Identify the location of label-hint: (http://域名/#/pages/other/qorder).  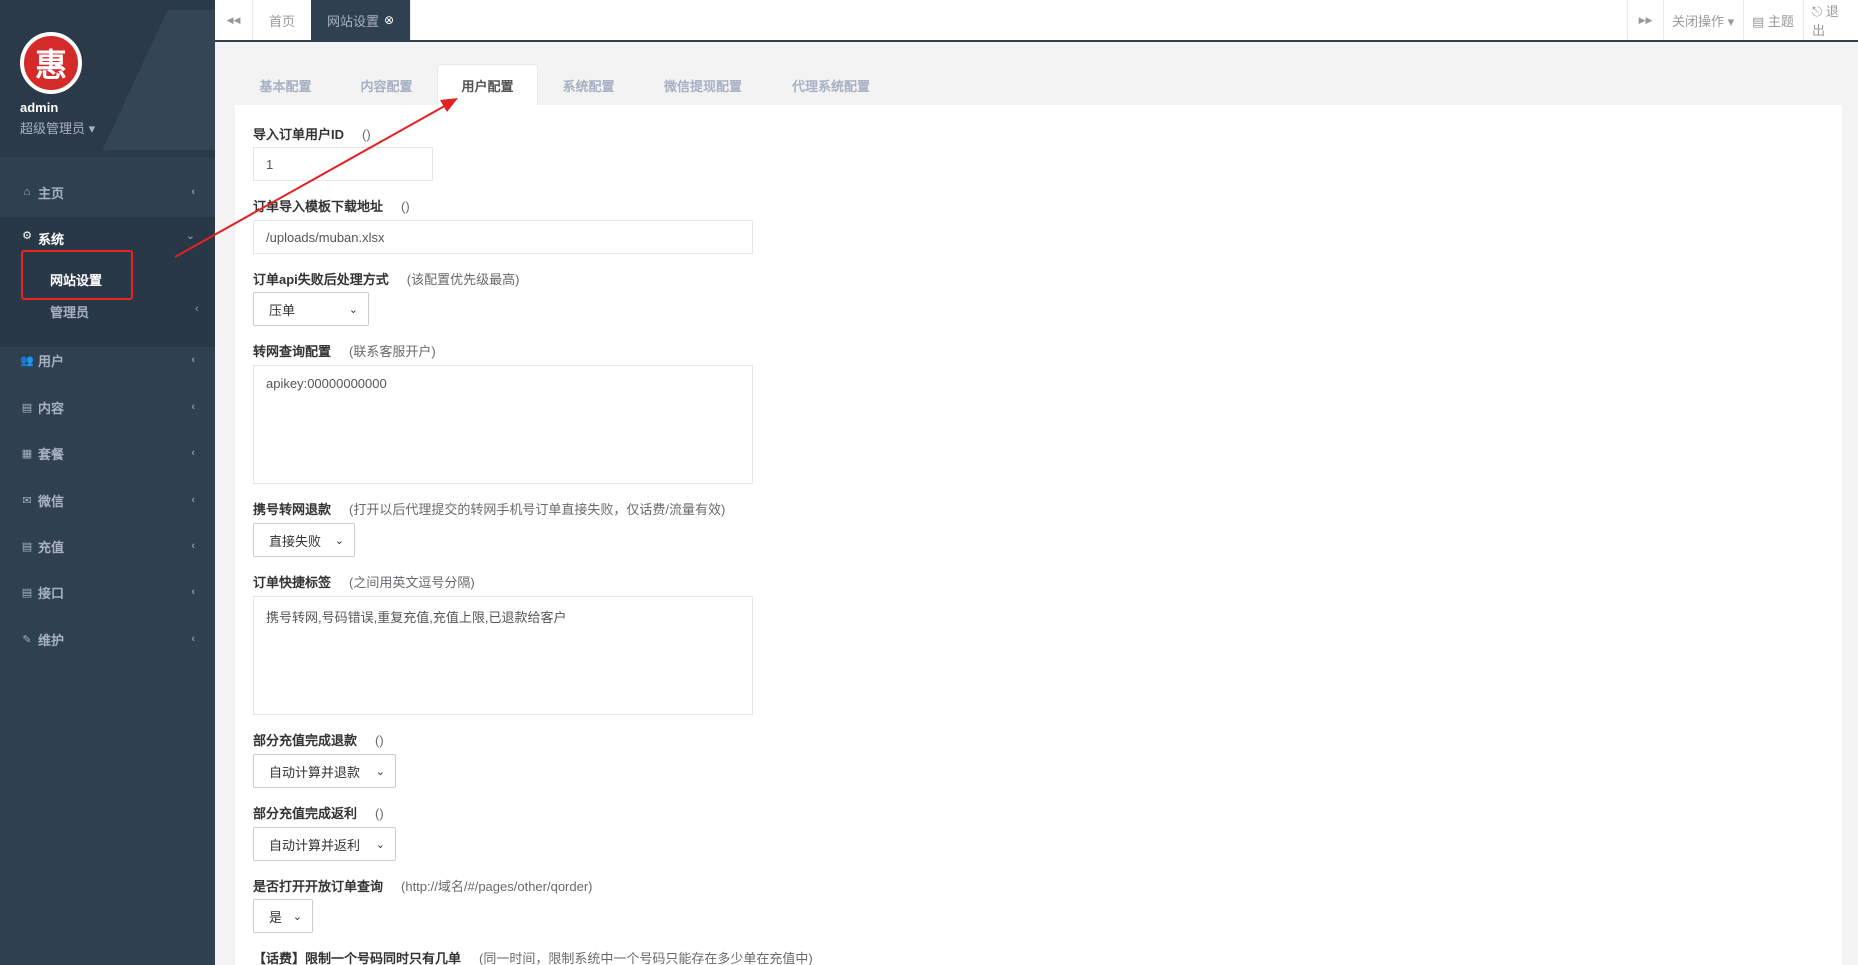
(497, 886).